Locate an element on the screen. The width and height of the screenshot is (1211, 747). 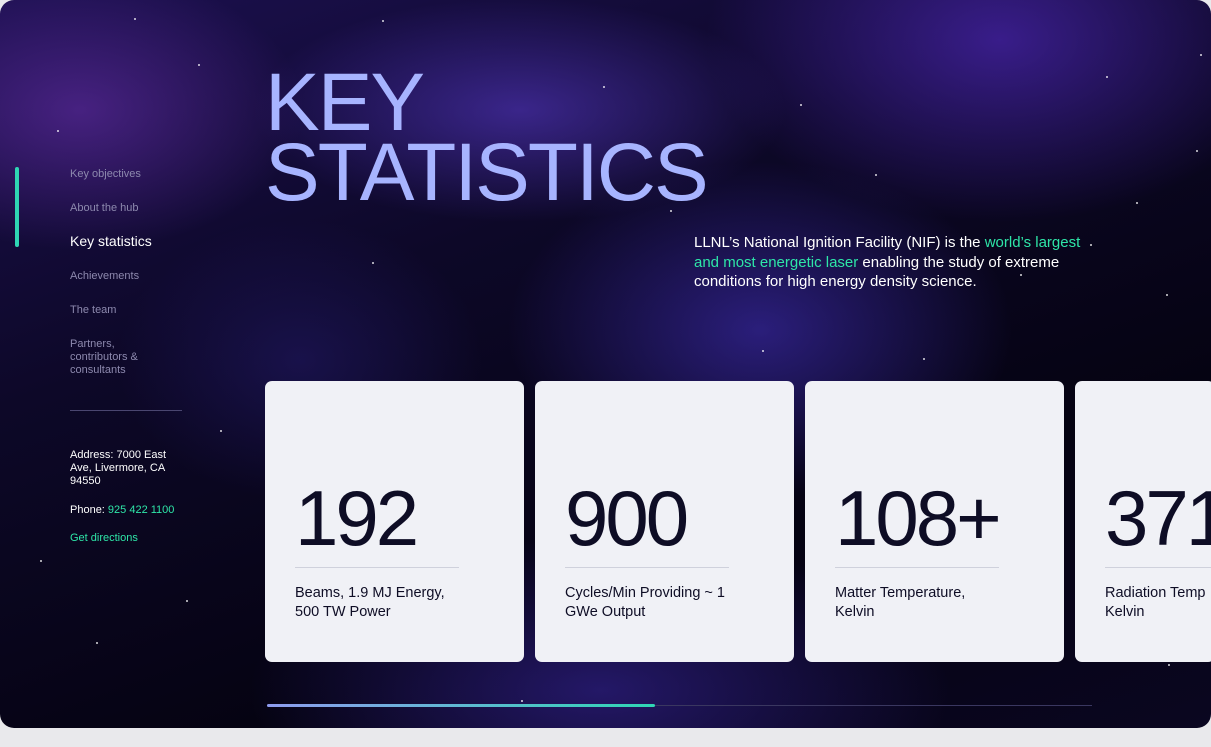
phone-label: Phone: is located at coordinates (89, 510).